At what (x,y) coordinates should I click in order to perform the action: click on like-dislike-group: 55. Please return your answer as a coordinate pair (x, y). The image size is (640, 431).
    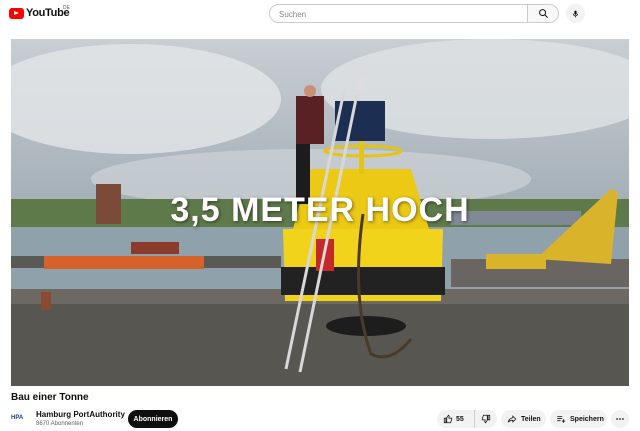
    Looking at the image, I should click on (467, 419).